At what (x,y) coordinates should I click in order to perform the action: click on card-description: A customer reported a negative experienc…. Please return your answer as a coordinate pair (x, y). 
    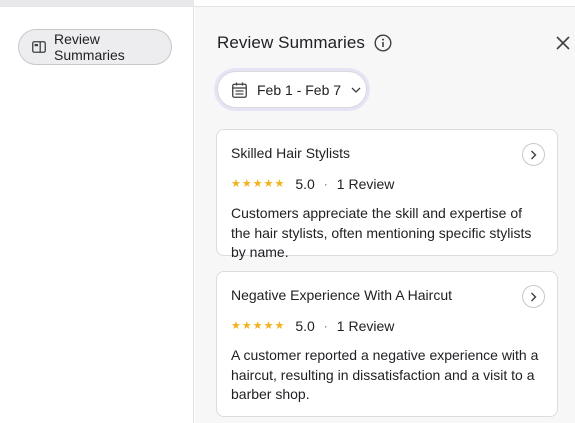
    Looking at the image, I should click on (385, 374).